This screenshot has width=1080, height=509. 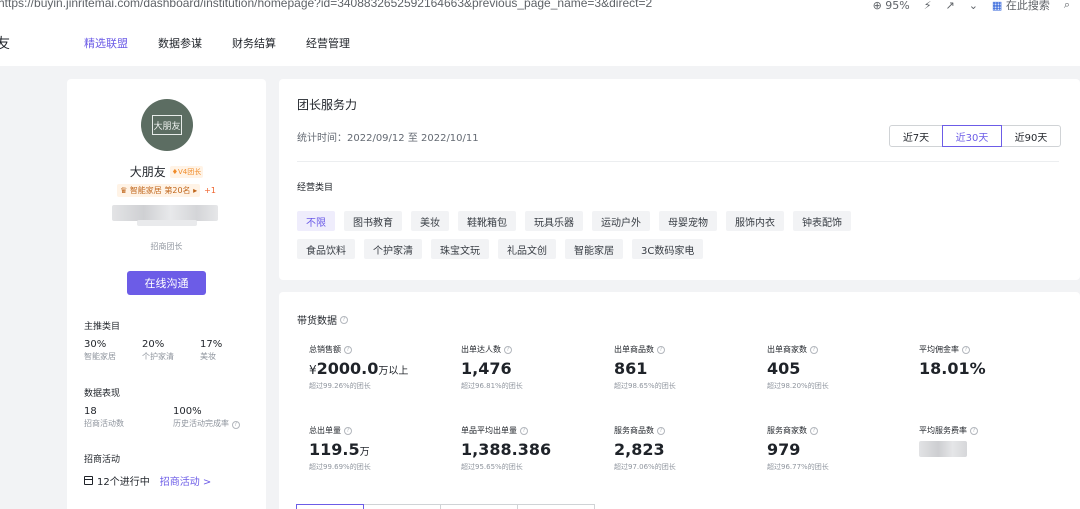 I want to click on stat-label: 招商活动数, so click(x=104, y=423).